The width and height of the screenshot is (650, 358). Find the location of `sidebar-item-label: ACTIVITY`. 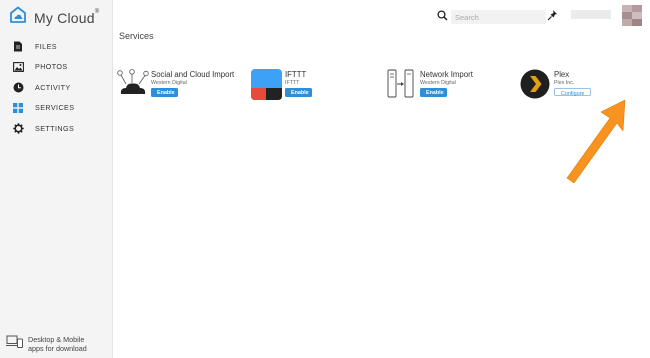

sidebar-item-label: ACTIVITY is located at coordinates (53, 87).